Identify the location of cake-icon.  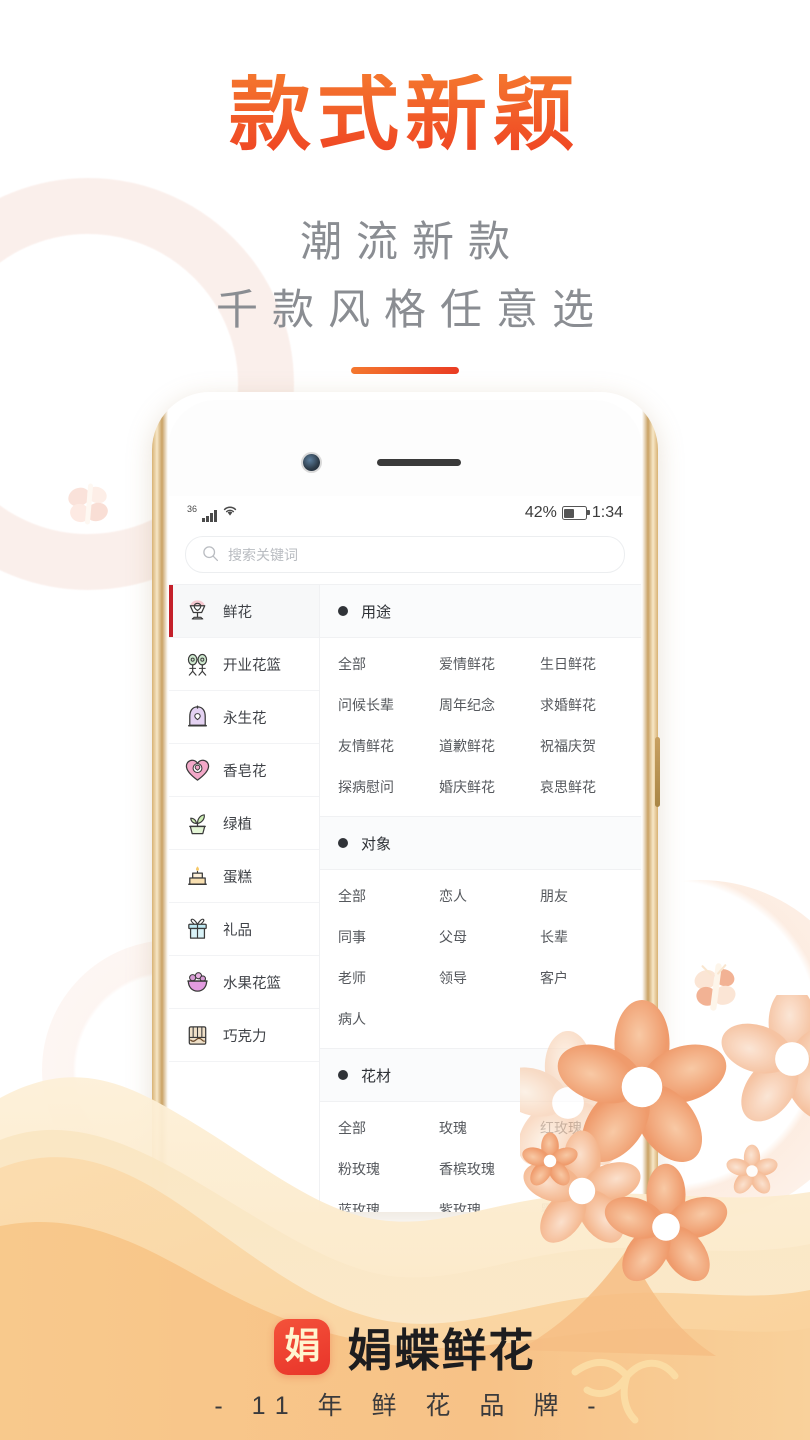
(197, 876).